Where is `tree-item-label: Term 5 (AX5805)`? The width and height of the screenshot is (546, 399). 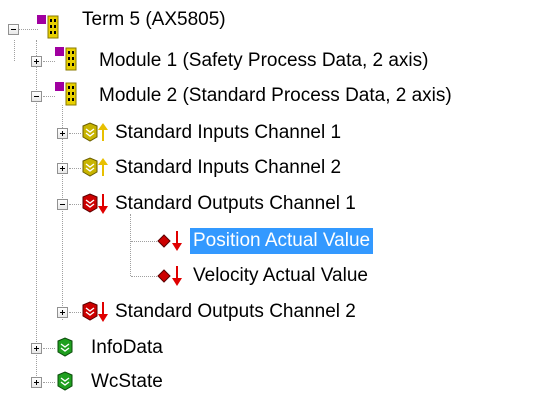
tree-item-label: Term 5 (AX5805) is located at coordinates (154, 19).